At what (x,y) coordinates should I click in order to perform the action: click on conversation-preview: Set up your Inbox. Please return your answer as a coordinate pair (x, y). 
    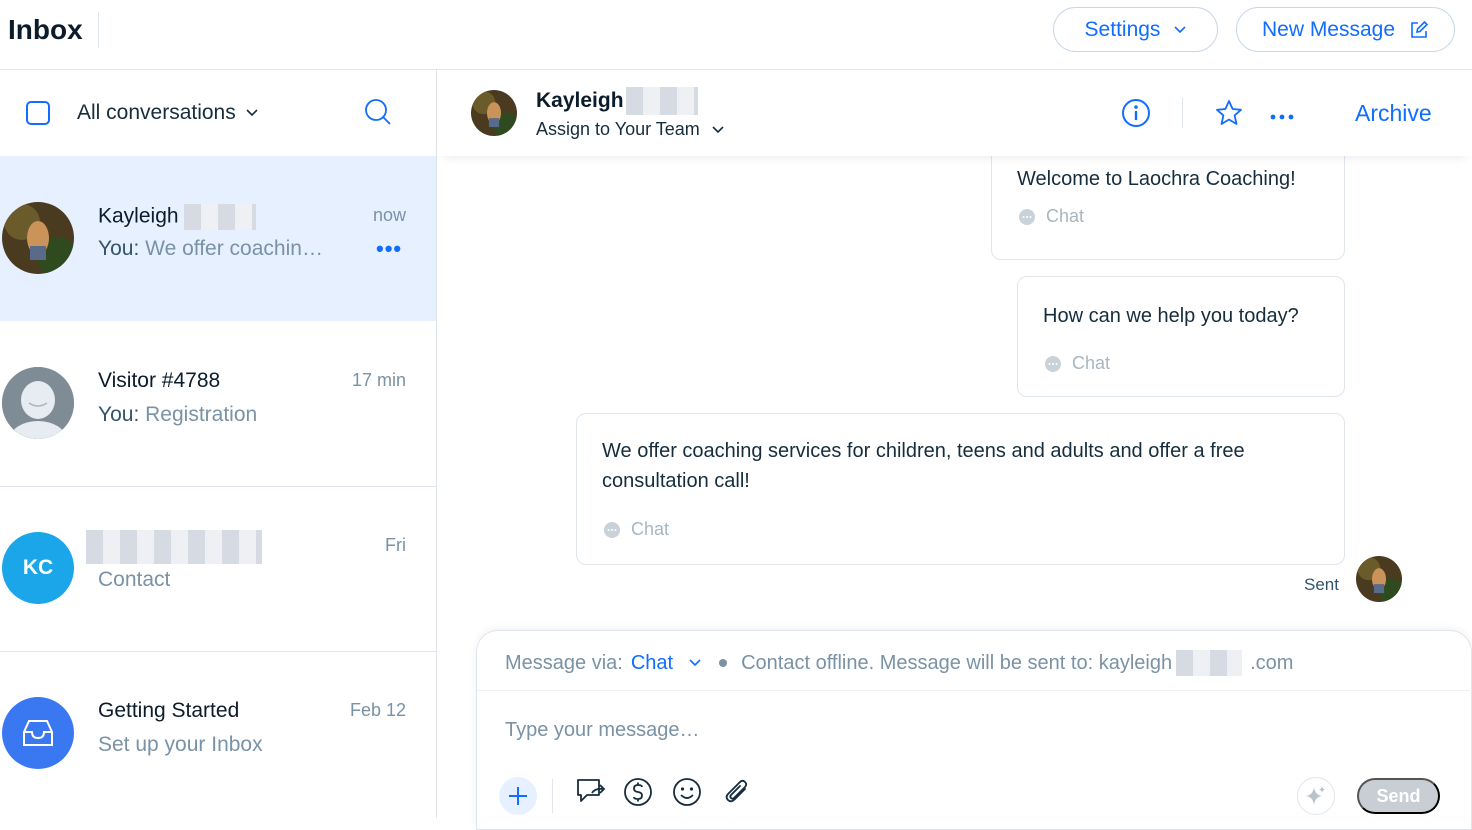
    Looking at the image, I should click on (180, 744).